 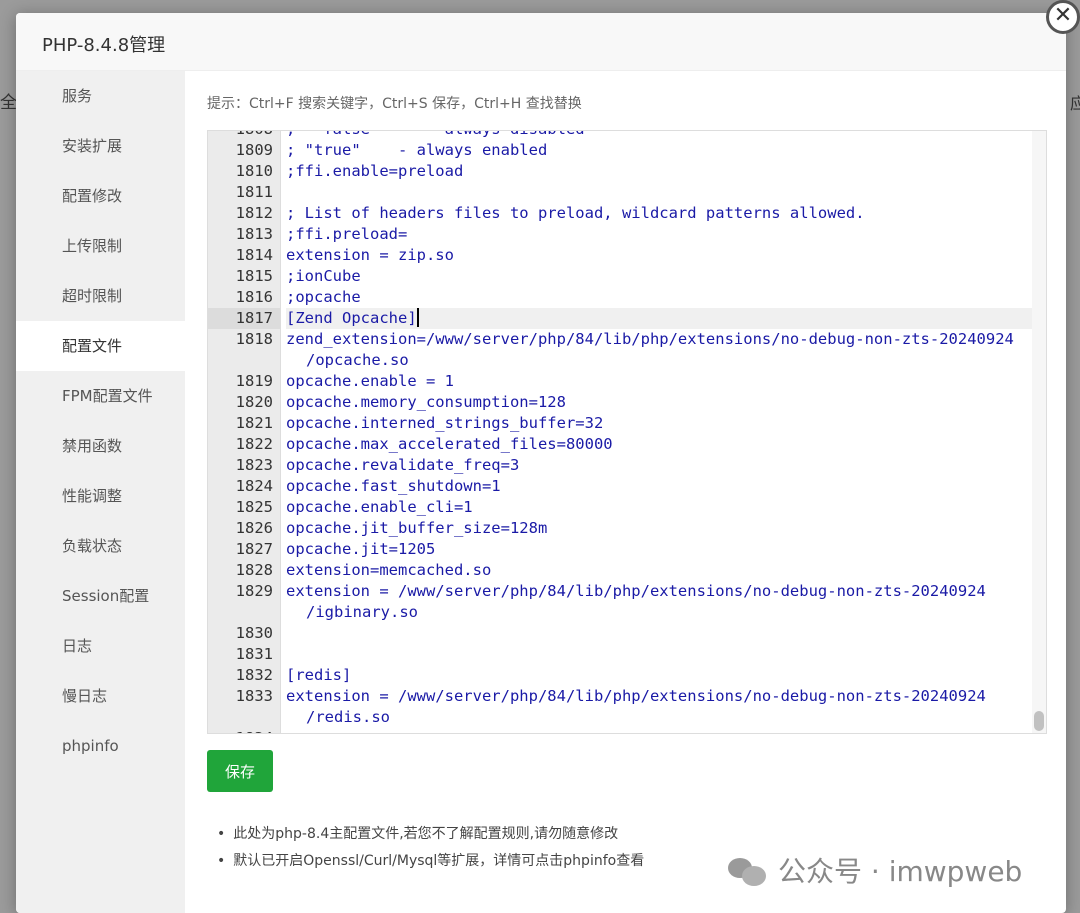 What do you see at coordinates (659, 402) in the screenshot?
I see `code-text: opcache.memory_consumption=128` at bounding box center [659, 402].